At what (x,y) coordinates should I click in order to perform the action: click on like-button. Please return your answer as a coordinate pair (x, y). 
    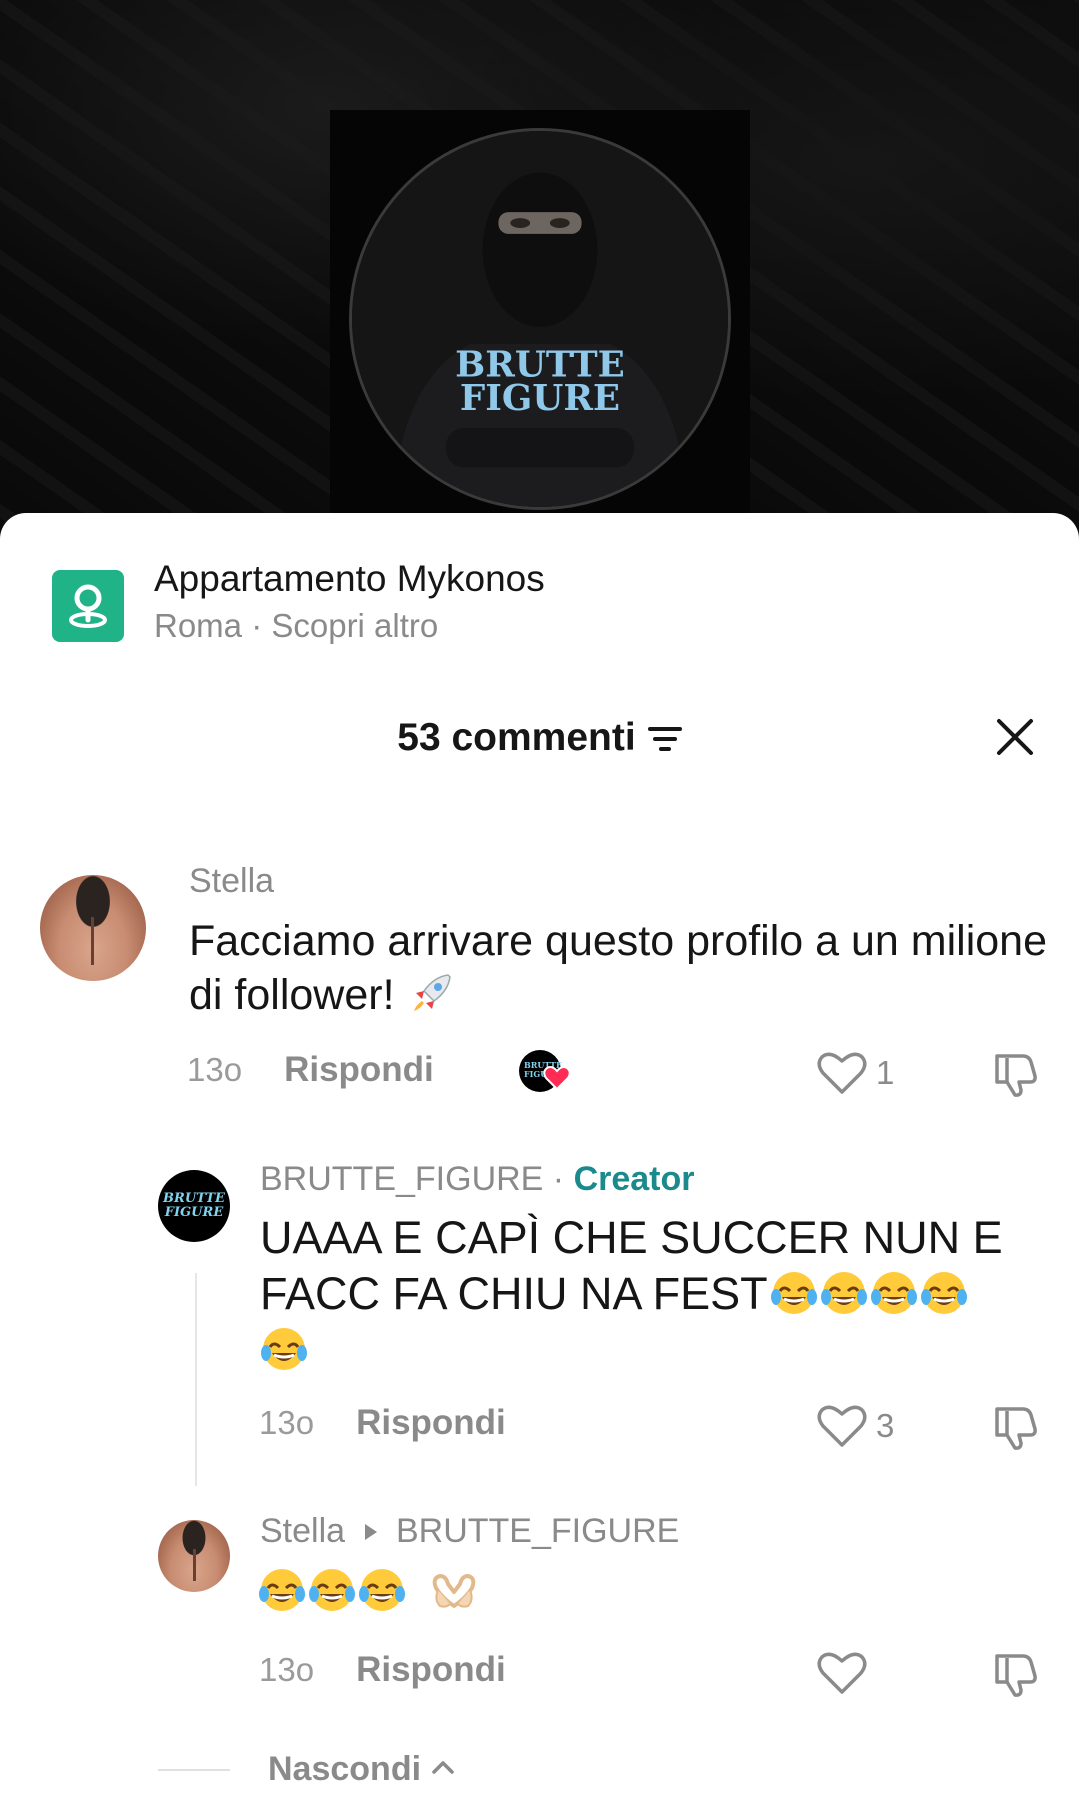
    Looking at the image, I should click on (842, 1673).